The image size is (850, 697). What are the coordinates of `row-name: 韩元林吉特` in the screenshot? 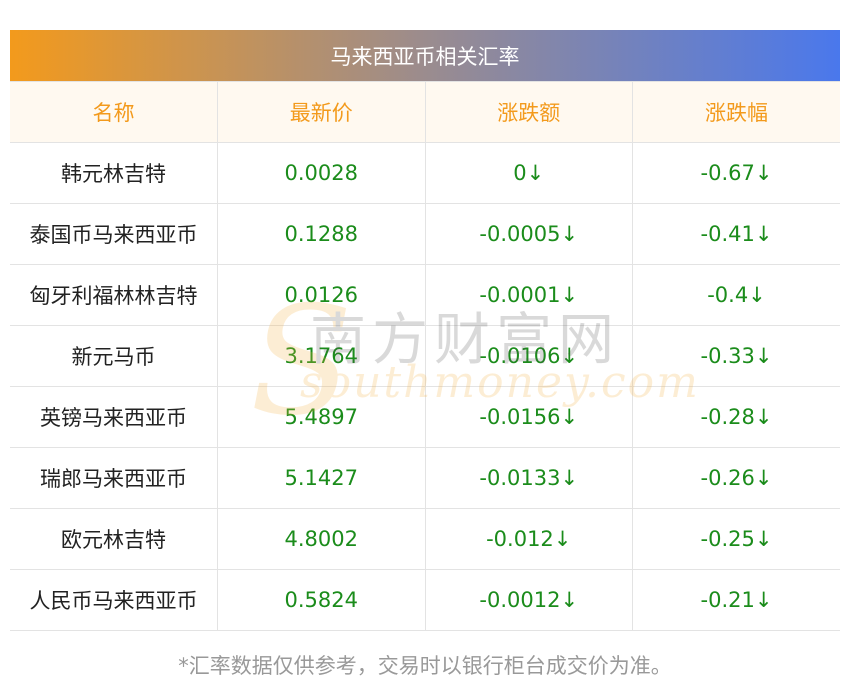 It's located at (114, 173).